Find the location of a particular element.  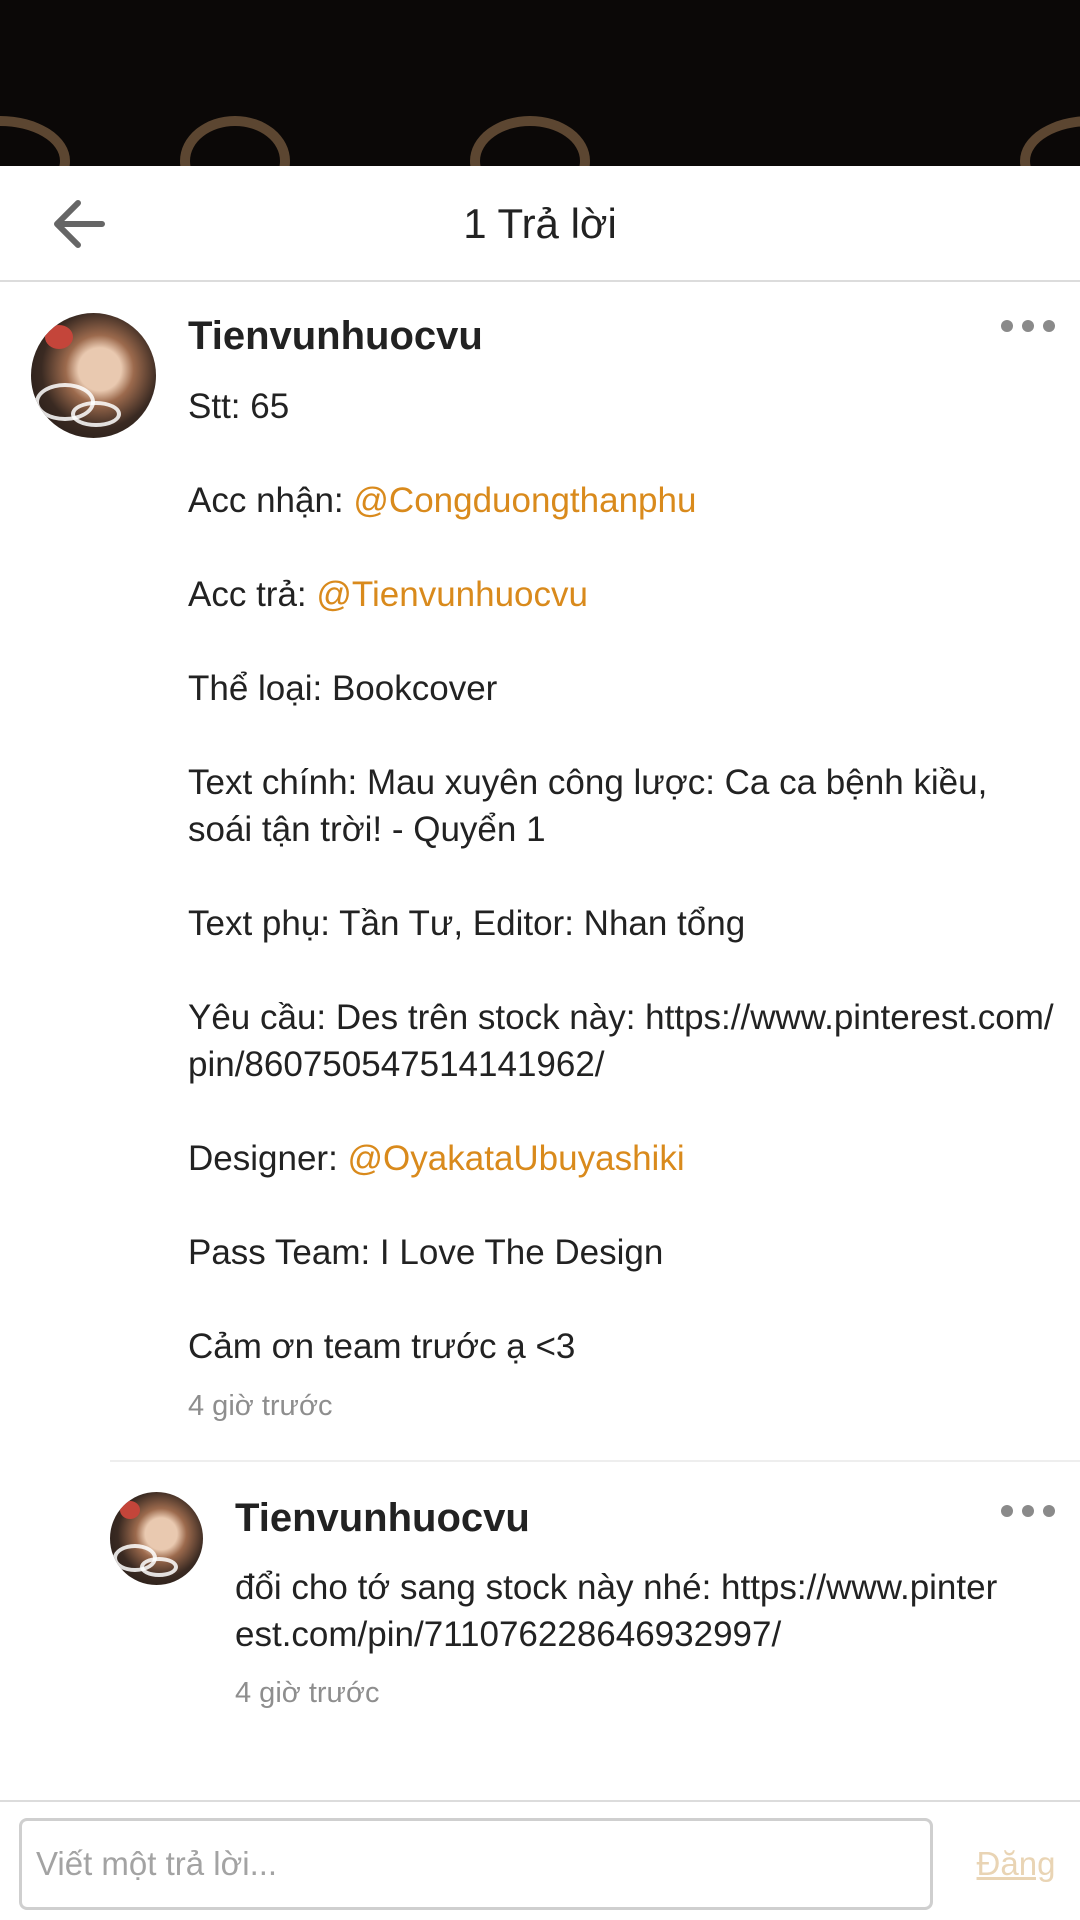

post-line: Acc trả: @Tienvunhuocvu is located at coordinates (388, 594).